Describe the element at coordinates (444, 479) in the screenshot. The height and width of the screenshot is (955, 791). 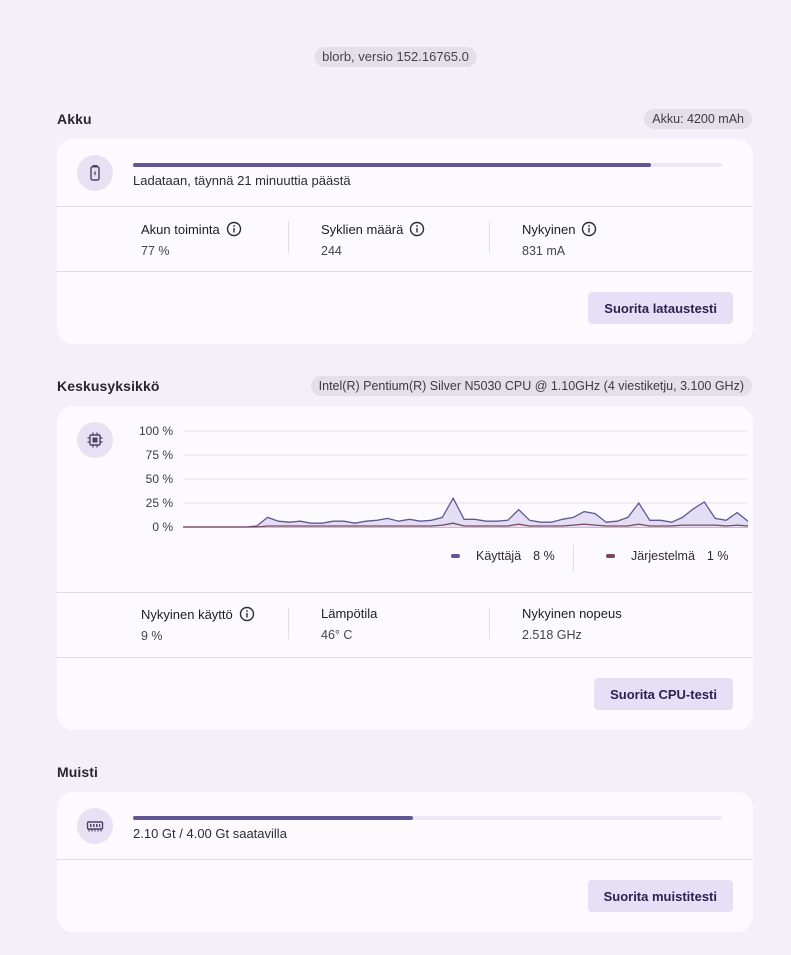
I see `cpu-usage-chart: 100 % 75 % 50 % 25 % 0 %` at that location.